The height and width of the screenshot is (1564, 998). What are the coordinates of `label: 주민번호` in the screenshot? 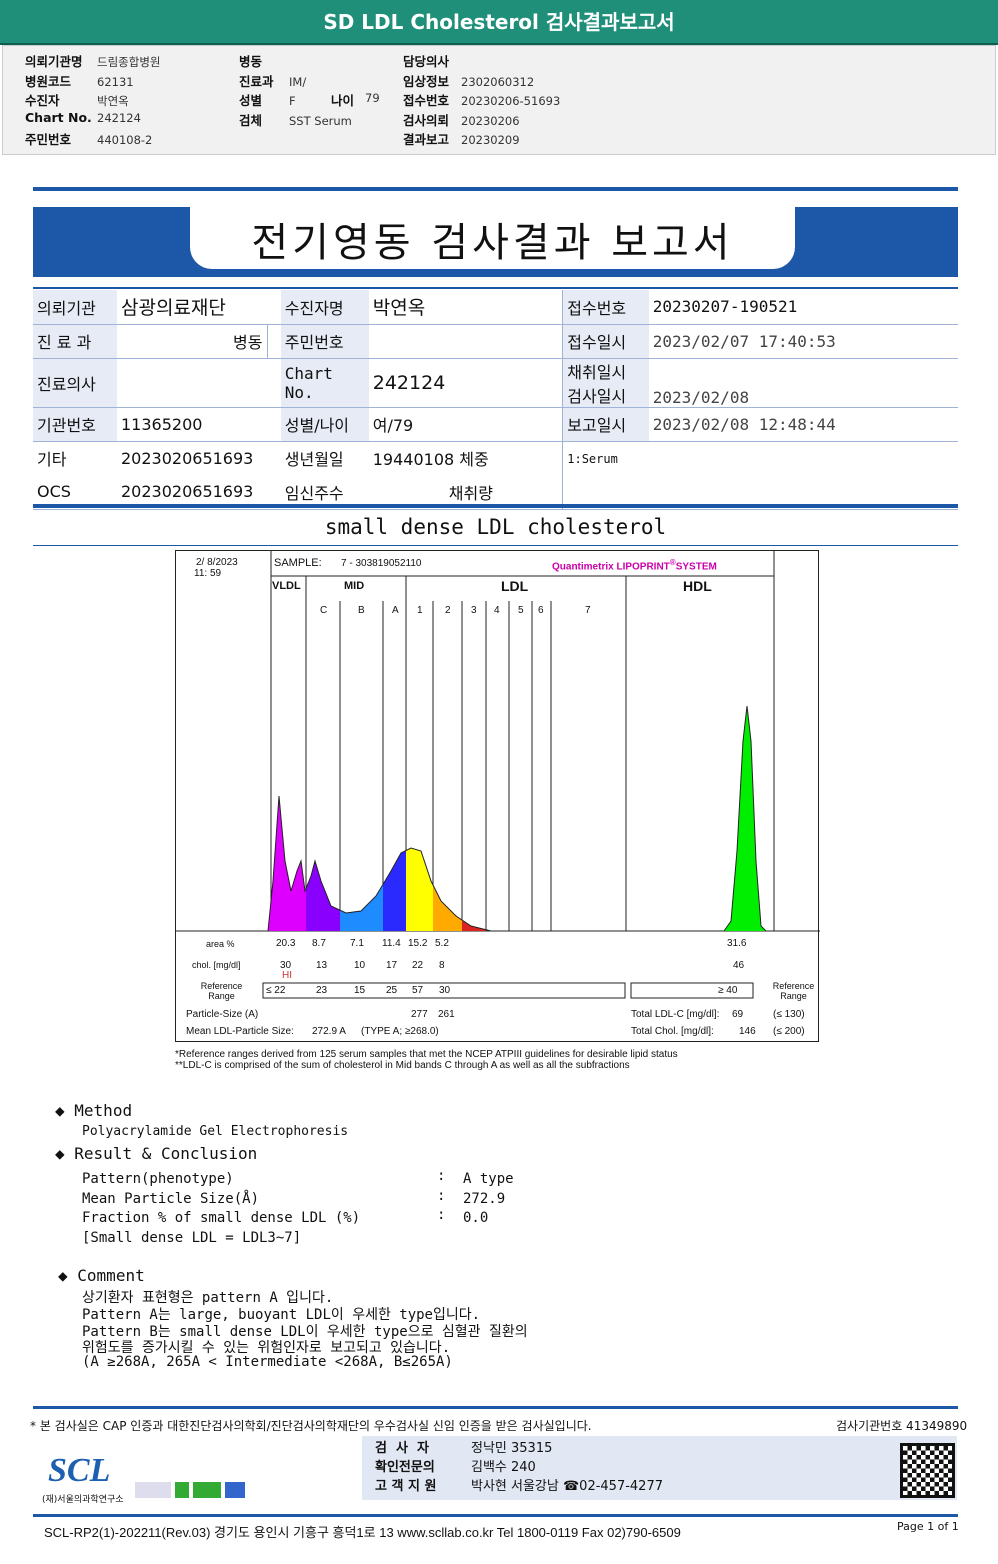 It's located at (324, 341).